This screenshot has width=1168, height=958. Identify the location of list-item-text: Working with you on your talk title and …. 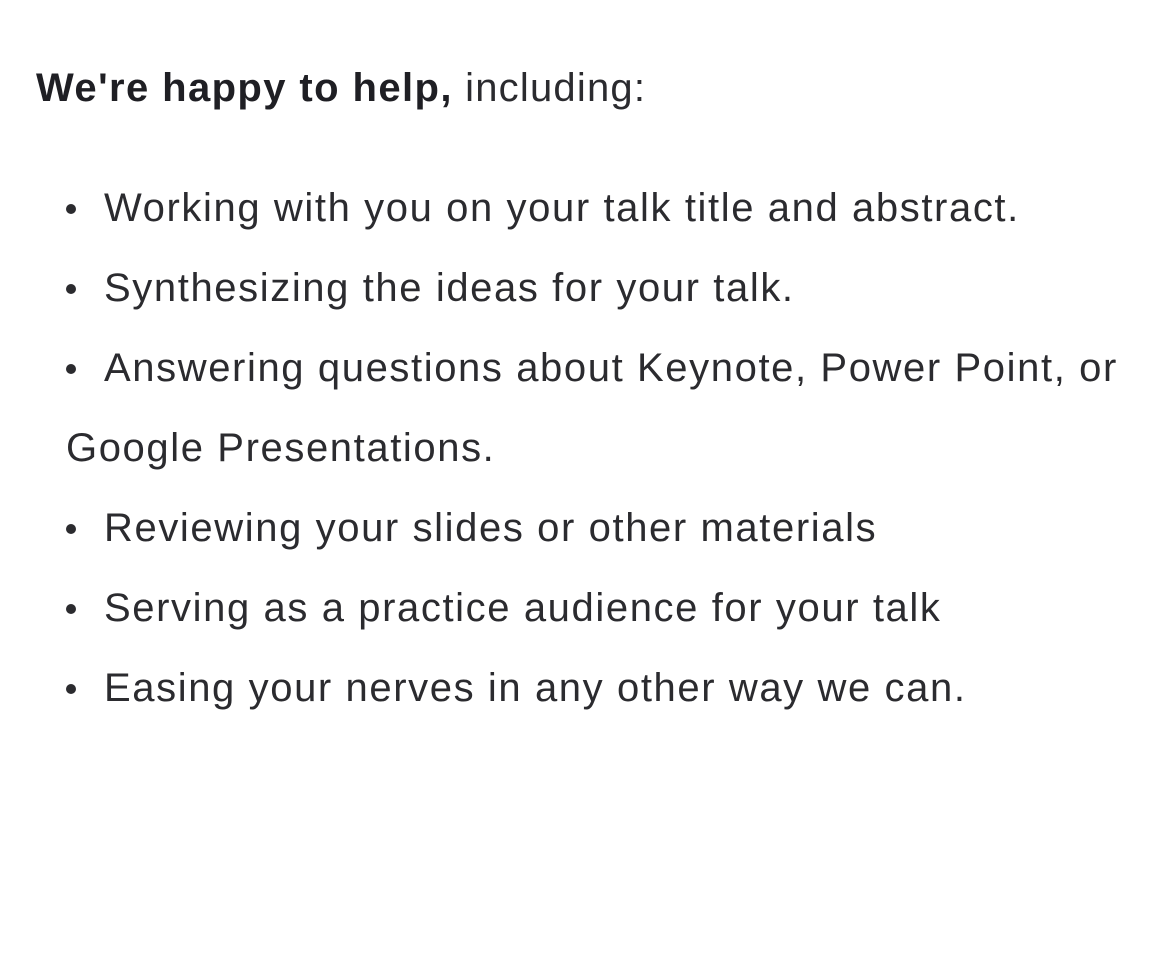
(562, 208).